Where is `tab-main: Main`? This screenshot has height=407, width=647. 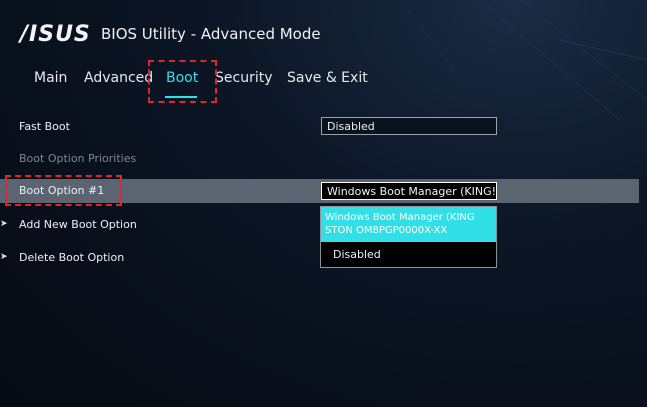 tab-main: Main is located at coordinates (50, 78).